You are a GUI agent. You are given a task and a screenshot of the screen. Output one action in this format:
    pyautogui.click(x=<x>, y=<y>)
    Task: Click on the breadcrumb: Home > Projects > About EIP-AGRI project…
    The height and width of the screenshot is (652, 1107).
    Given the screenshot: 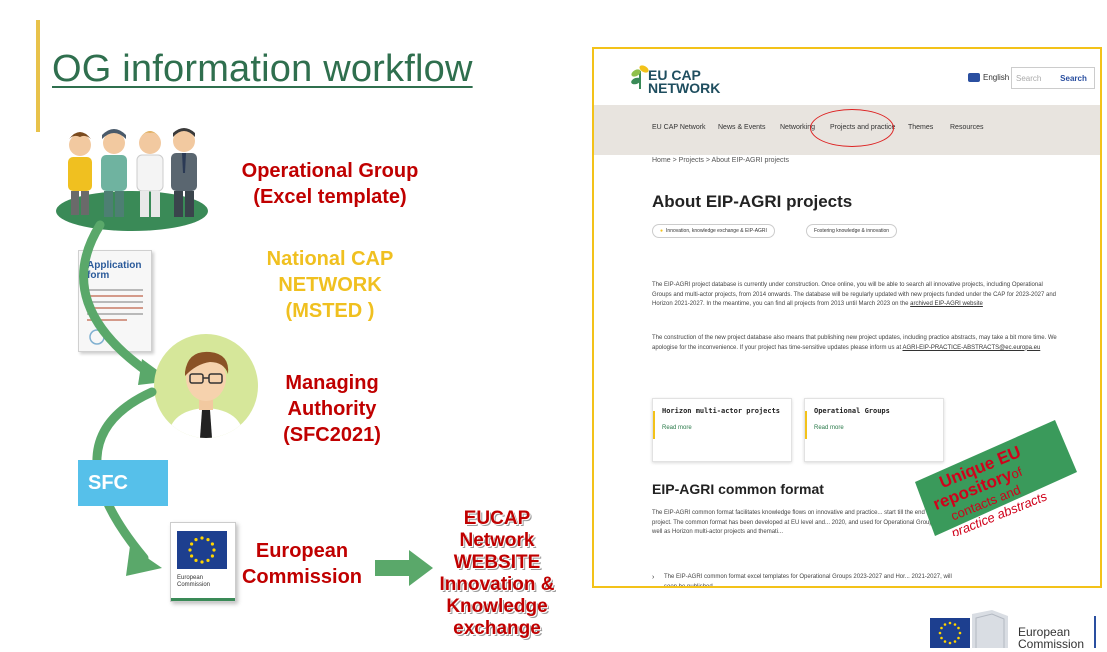 What is the action you would take?
    pyautogui.click(x=720, y=160)
    